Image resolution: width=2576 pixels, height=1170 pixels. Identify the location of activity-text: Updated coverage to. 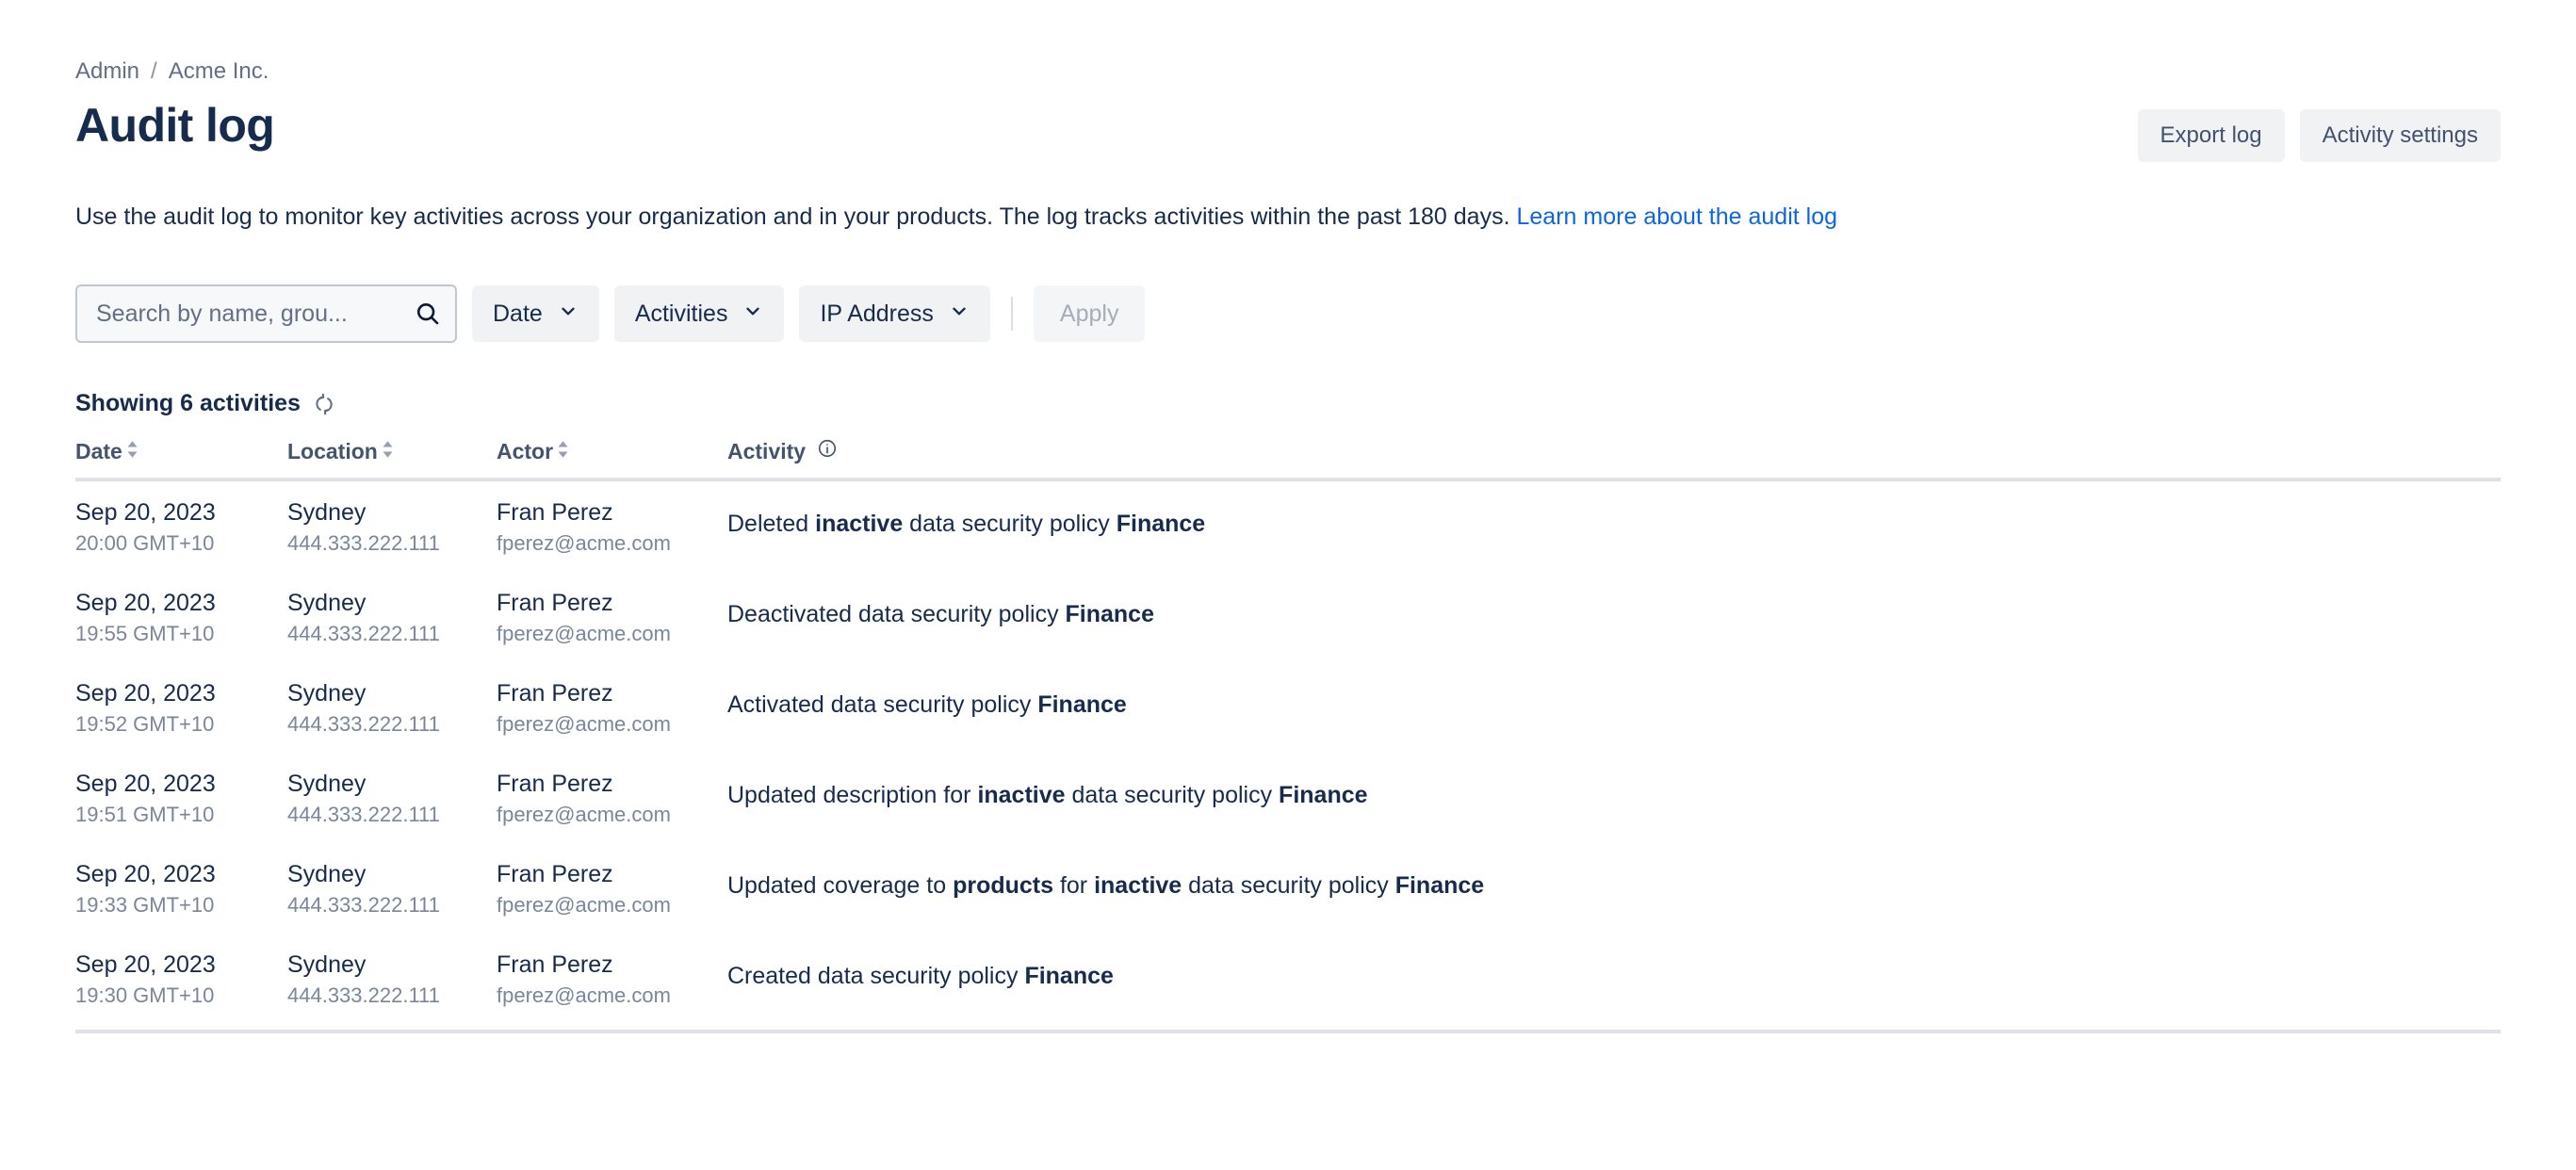
(840, 885).